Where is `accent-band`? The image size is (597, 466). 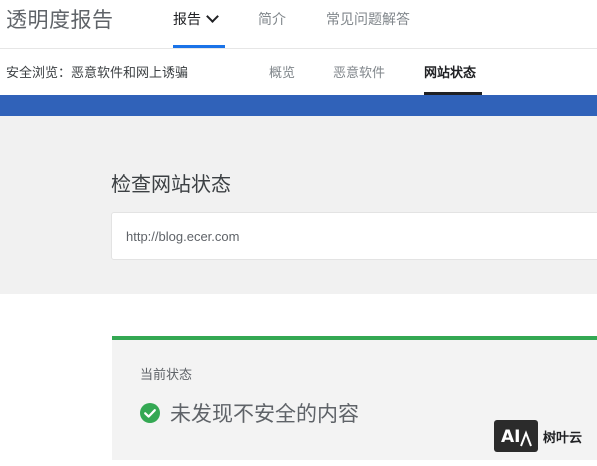 accent-band is located at coordinates (298, 105).